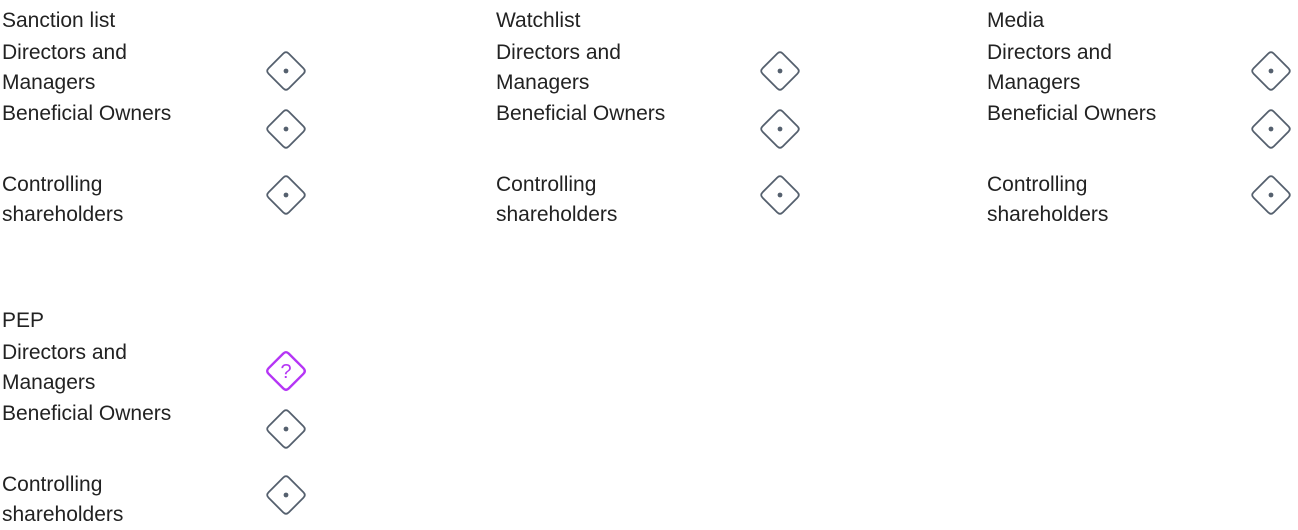 The height and width of the screenshot is (530, 1298). I want to click on section-title: Watchlist, so click(538, 20).